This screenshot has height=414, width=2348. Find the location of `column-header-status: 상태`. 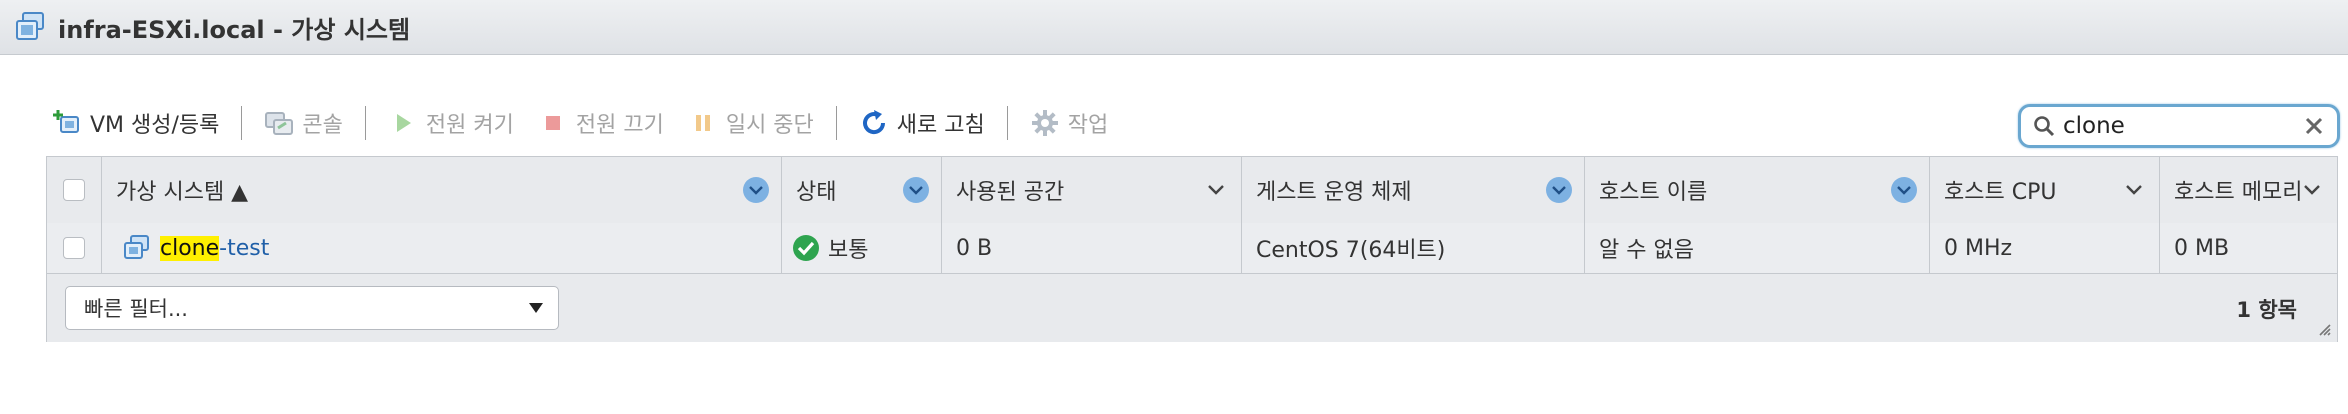

column-header-status: 상태 is located at coordinates (862, 190).